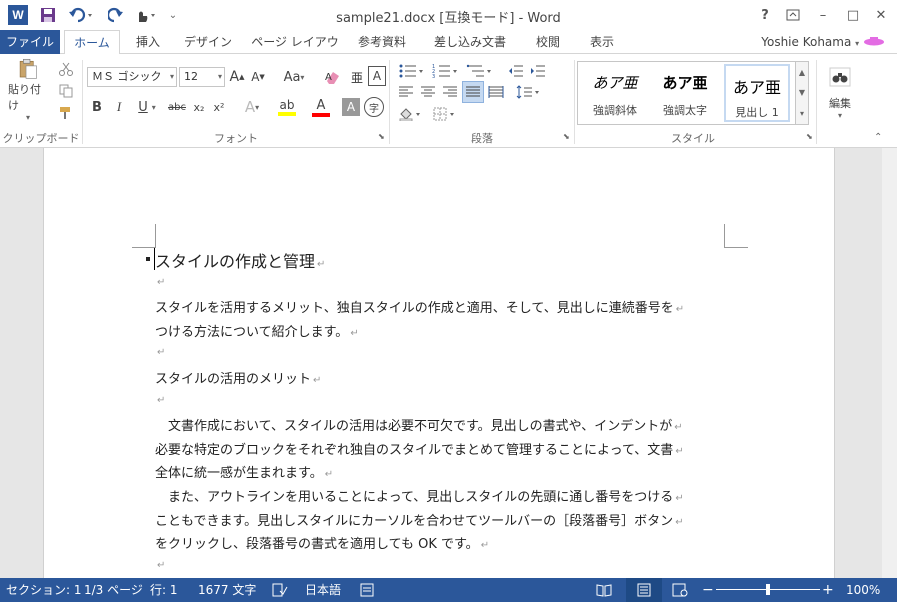  What do you see at coordinates (538, 71) in the screenshot?
I see `increase-indent-button` at bounding box center [538, 71].